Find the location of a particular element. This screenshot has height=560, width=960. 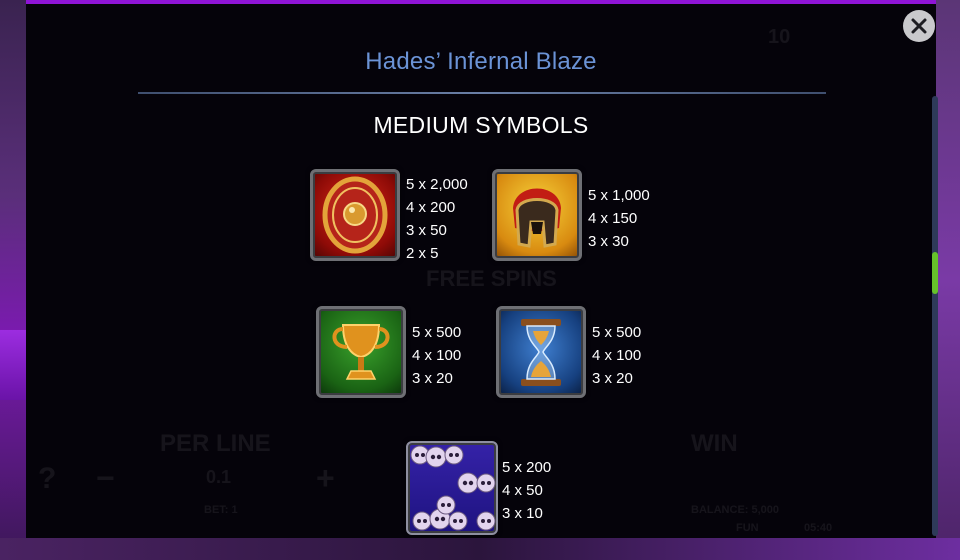

bet-readout: BET: 1 is located at coordinates (221, 510).